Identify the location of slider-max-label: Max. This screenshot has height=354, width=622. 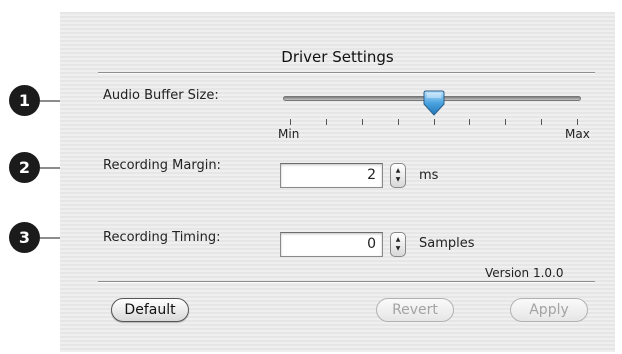
(577, 134).